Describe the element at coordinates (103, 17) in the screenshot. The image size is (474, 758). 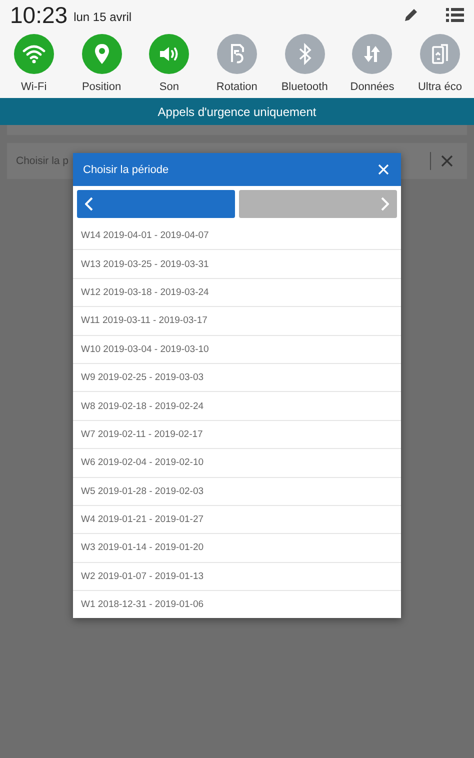
I see `date-text: lun 15 avril` at that location.